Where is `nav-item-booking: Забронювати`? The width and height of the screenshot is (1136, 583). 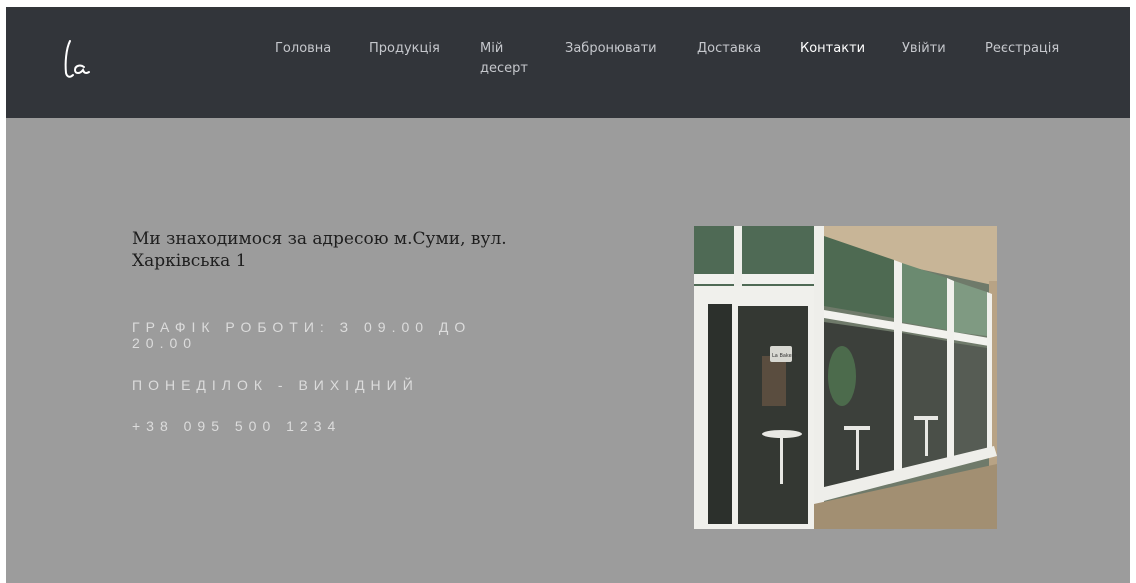 nav-item-booking: Забронювати is located at coordinates (611, 49).